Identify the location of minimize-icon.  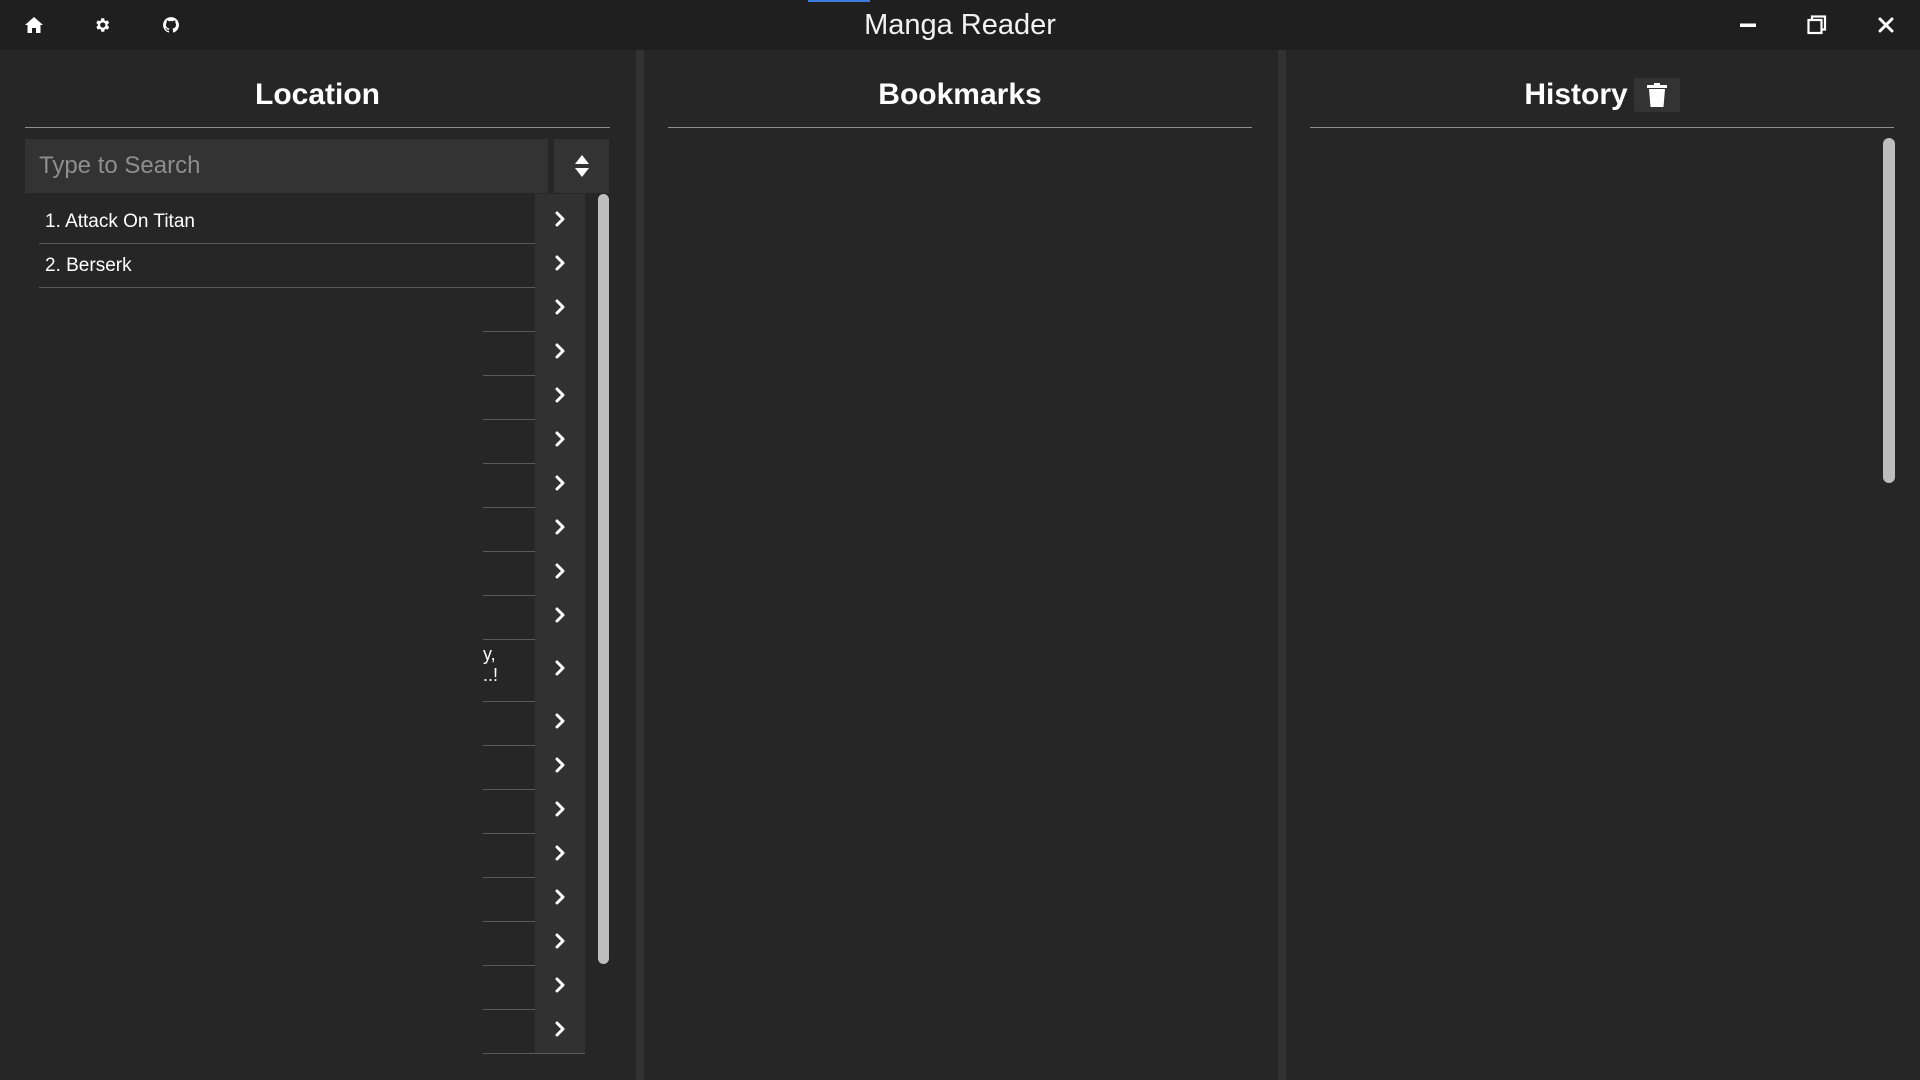
(1748, 25).